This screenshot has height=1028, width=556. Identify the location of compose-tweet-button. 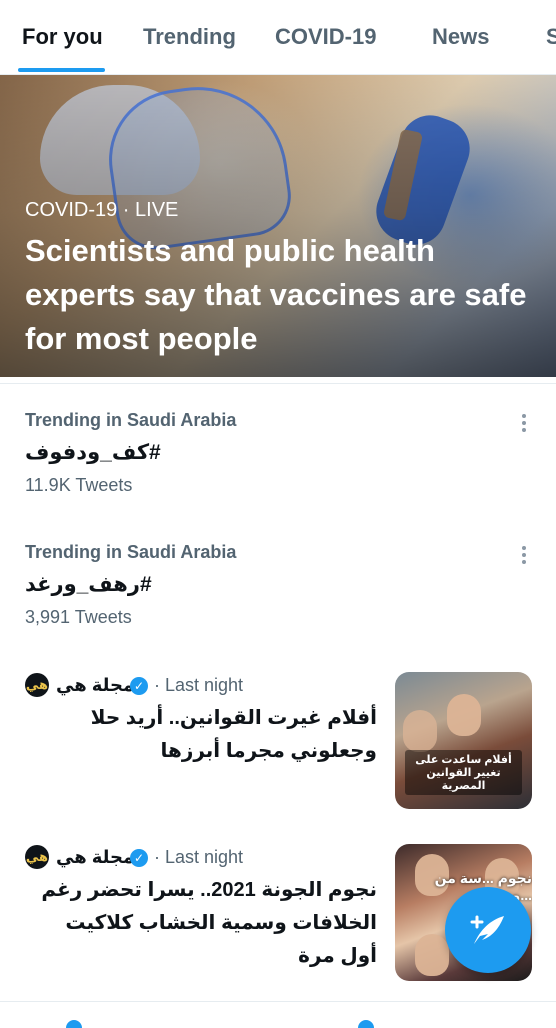
(488, 930).